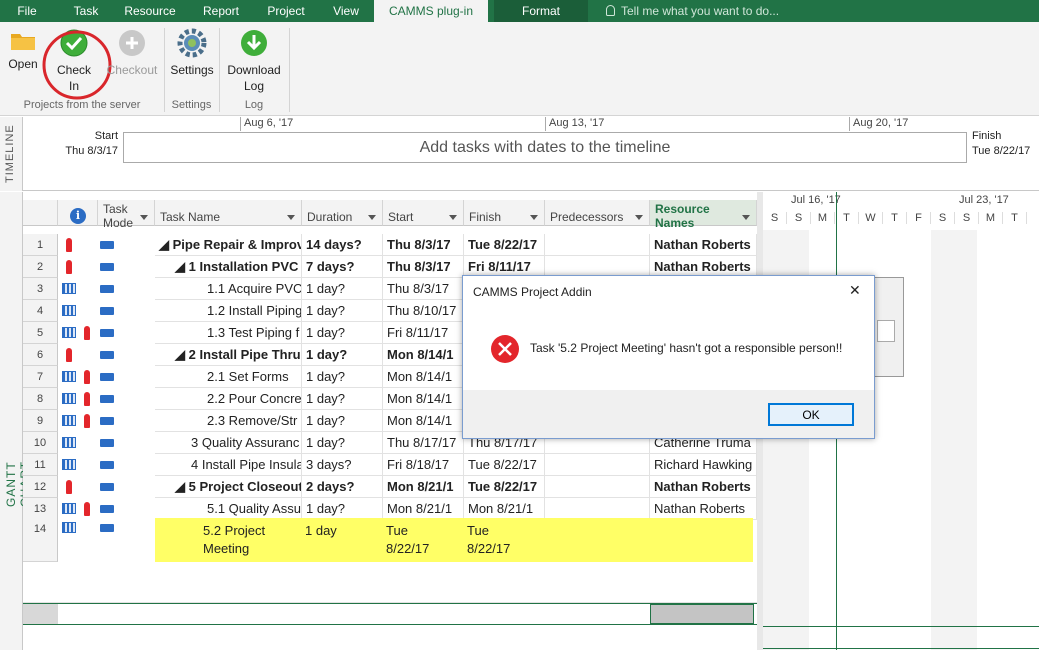 Image resolution: width=1039 pixels, height=650 pixels. Describe the element at coordinates (703, 215) in the screenshot. I see `column-header-resource-names: Resource Names` at that location.